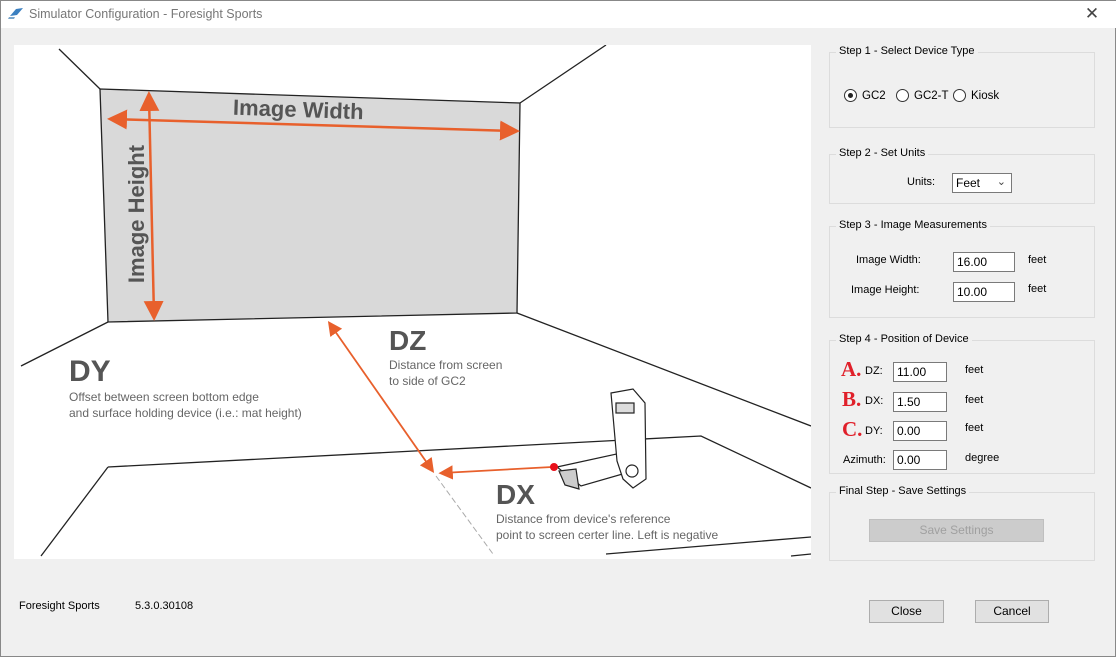 The image size is (1116, 657). I want to click on dy-title: DY, so click(90, 371).